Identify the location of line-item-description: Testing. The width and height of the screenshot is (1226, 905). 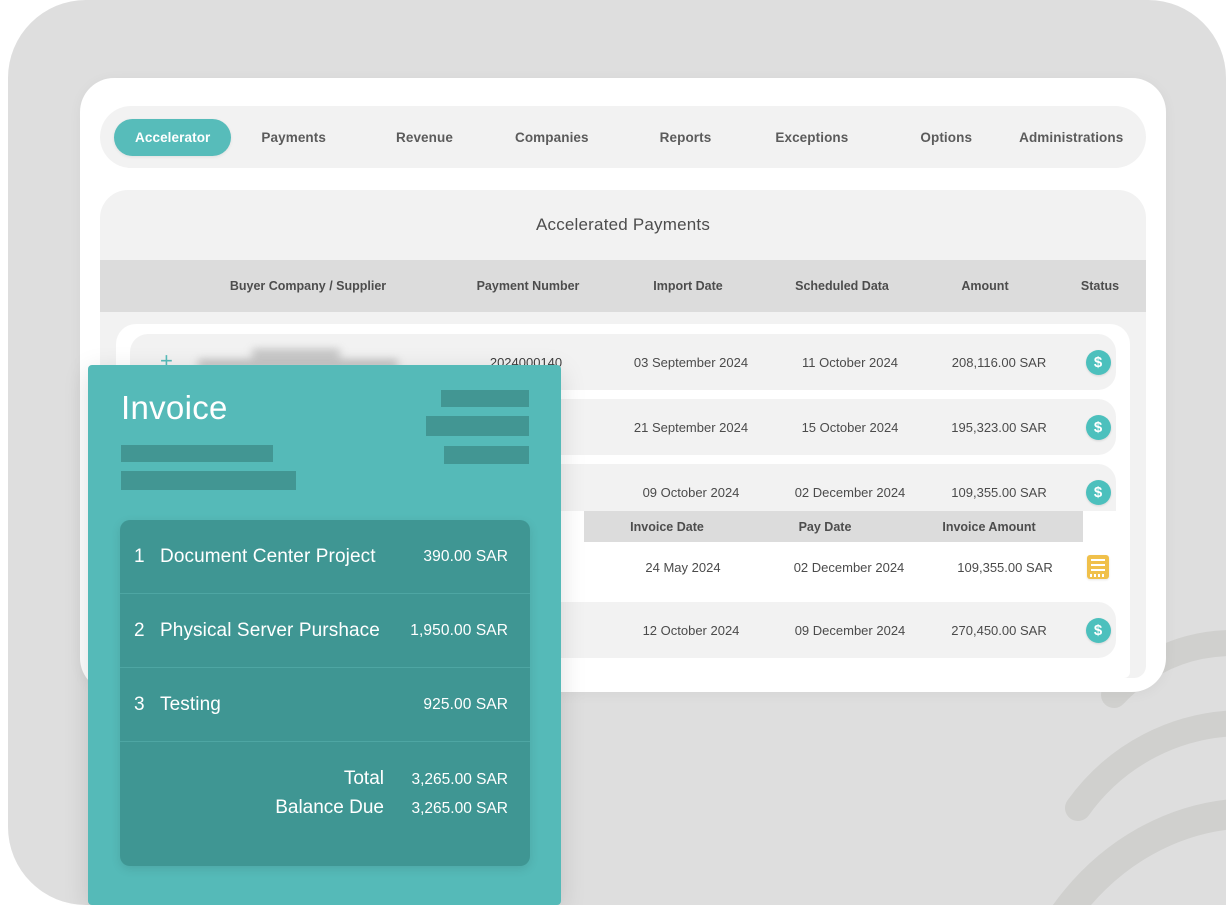
(190, 704).